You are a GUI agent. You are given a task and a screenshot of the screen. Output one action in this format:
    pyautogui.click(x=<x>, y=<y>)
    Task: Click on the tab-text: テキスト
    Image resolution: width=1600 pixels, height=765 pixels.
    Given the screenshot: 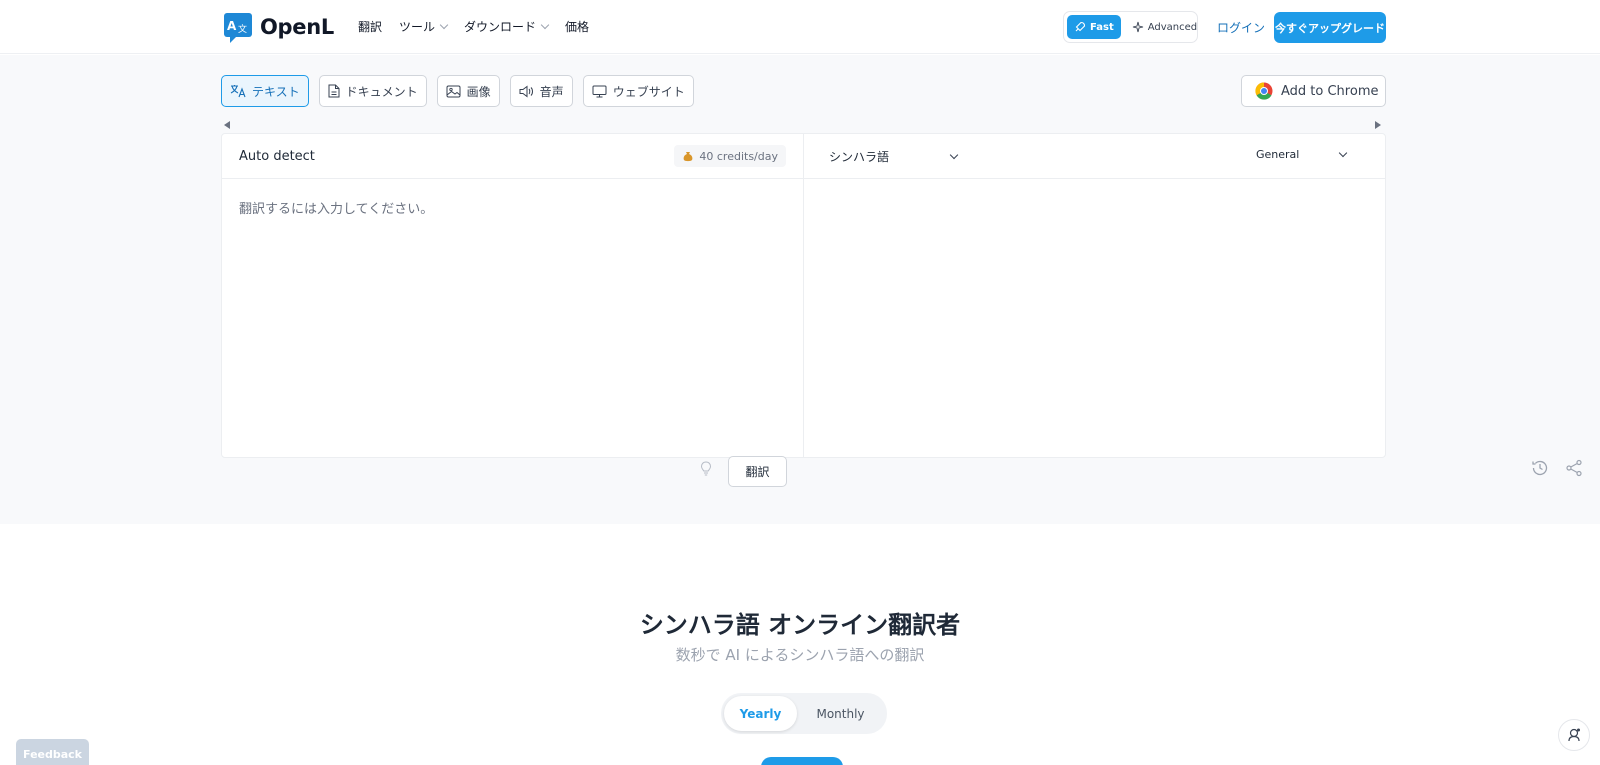 What is the action you would take?
    pyautogui.click(x=265, y=91)
    